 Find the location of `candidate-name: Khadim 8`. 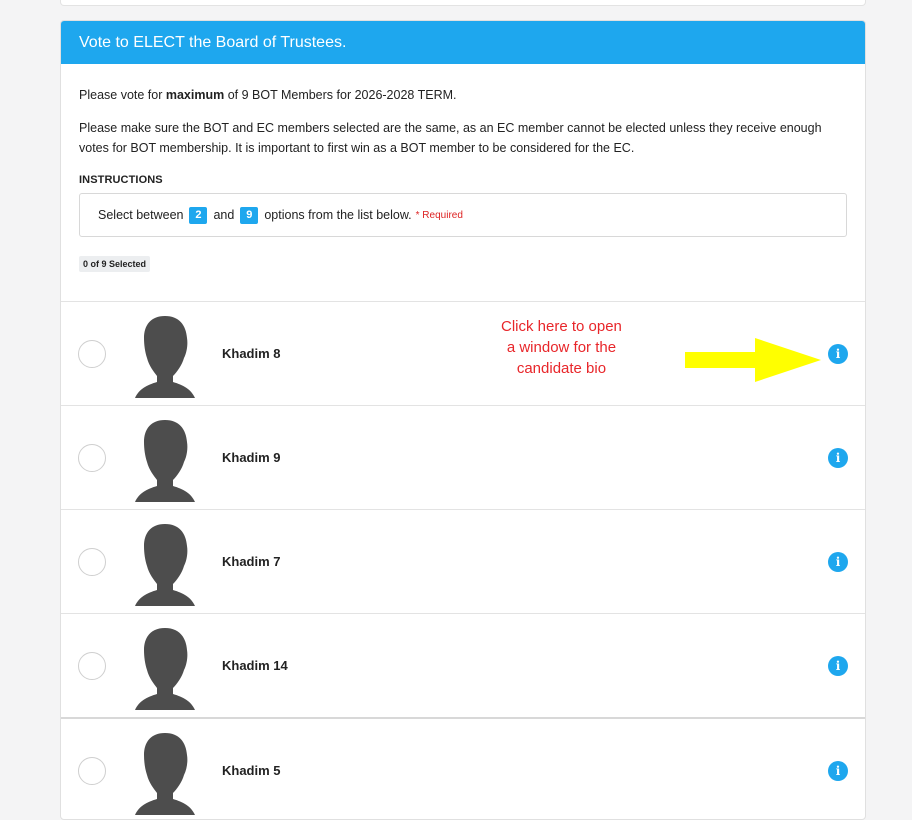

candidate-name: Khadim 8 is located at coordinates (251, 353).